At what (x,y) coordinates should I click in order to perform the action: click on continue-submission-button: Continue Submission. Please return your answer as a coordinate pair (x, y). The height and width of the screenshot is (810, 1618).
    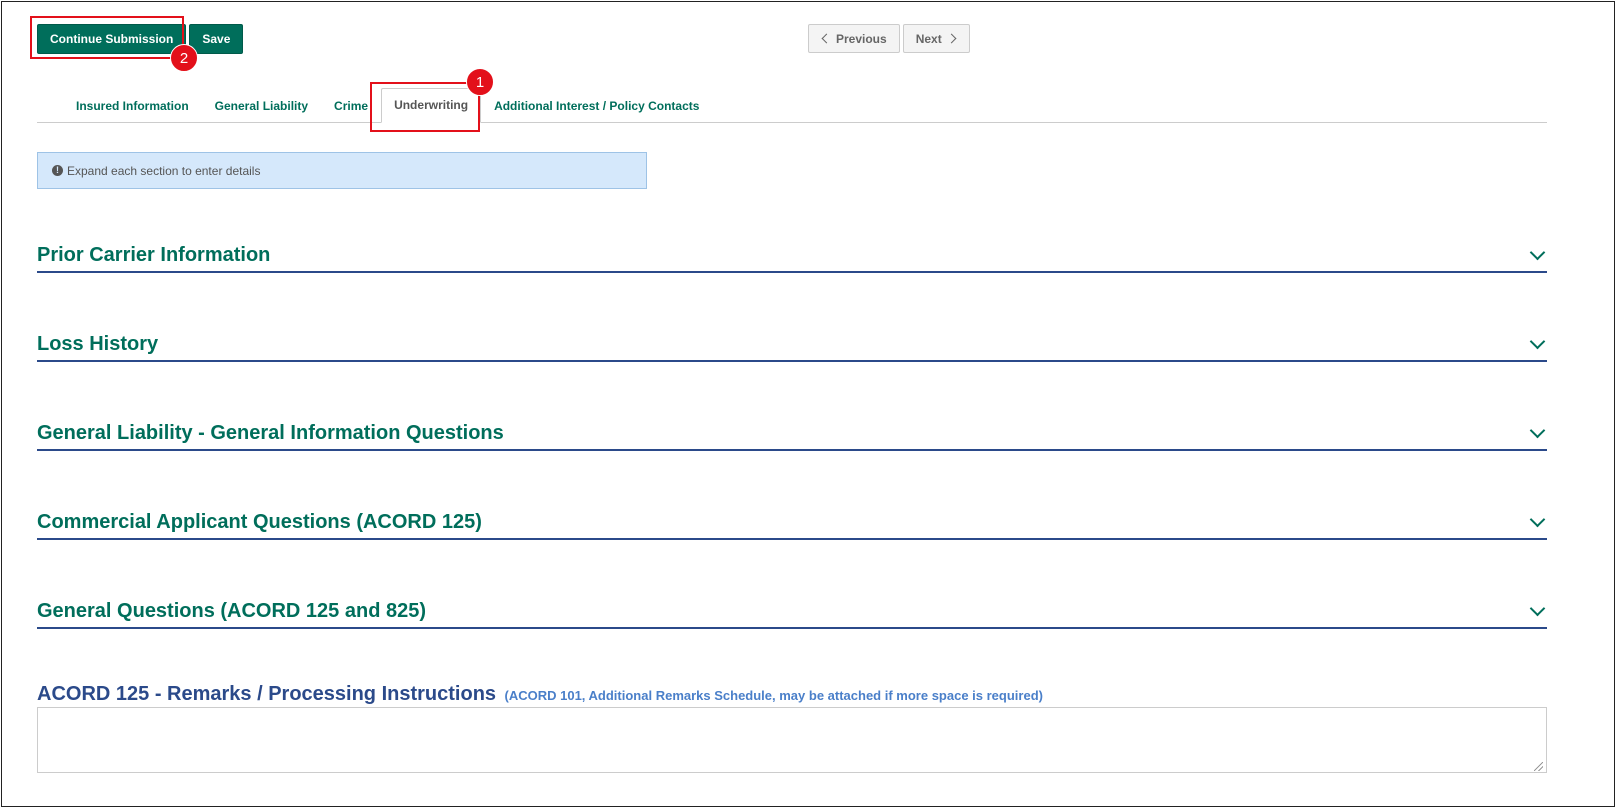
    Looking at the image, I should click on (112, 39).